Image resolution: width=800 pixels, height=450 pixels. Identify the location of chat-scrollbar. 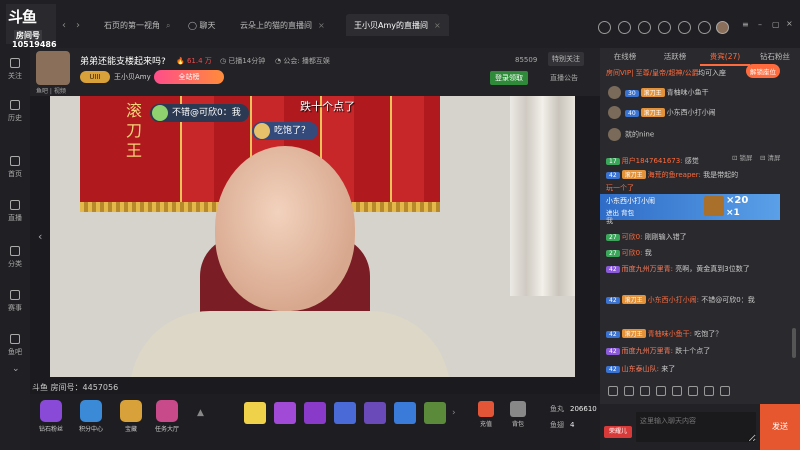
(794, 343).